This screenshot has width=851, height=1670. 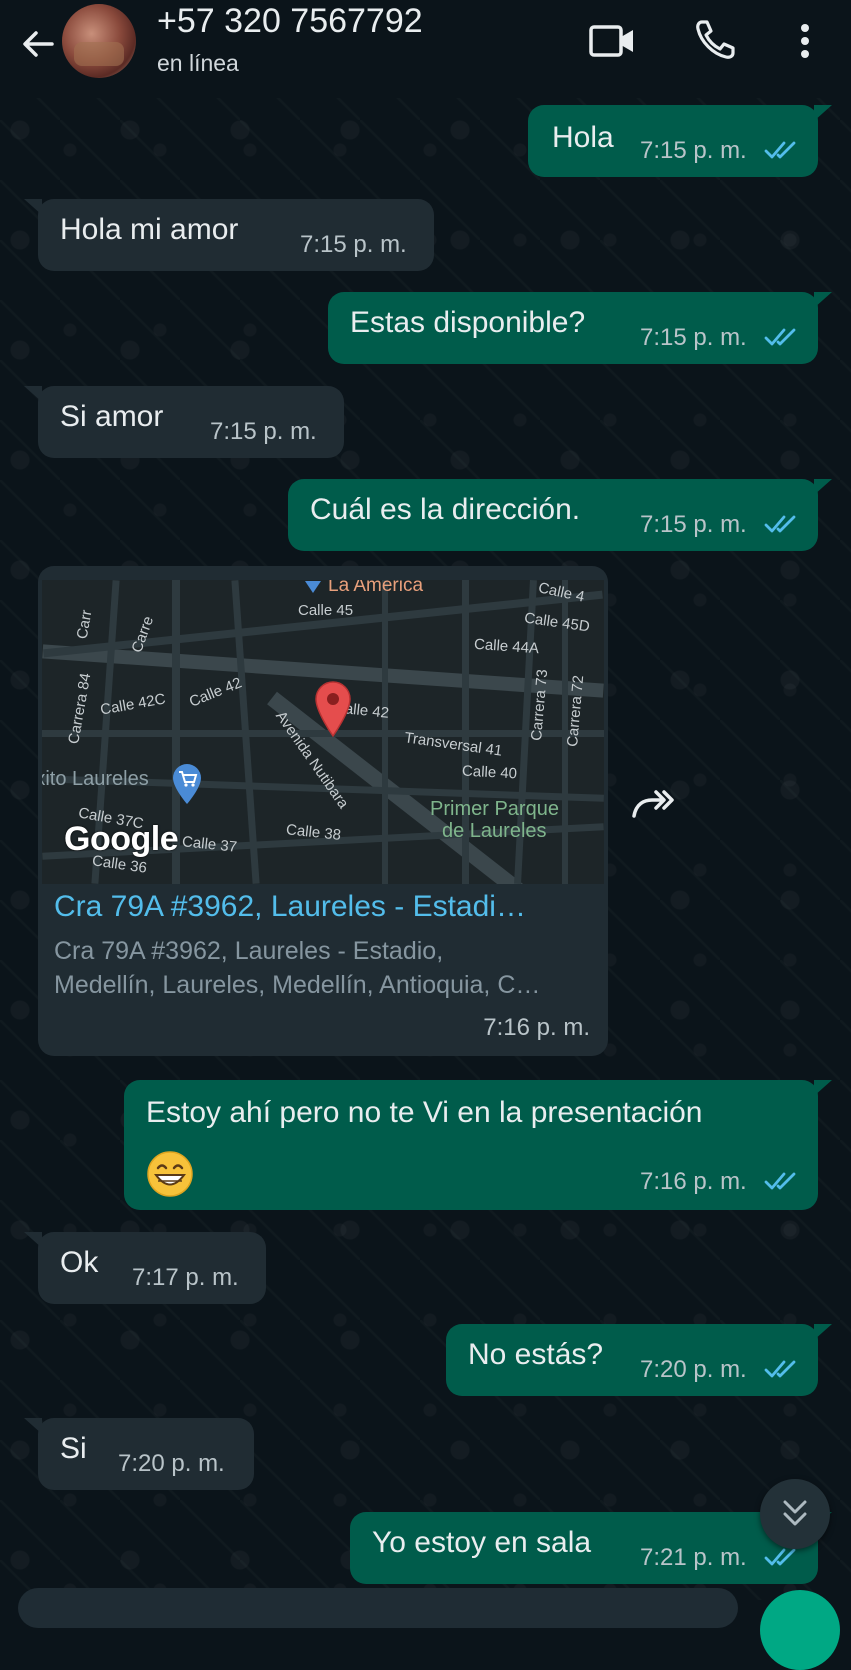 I want to click on message-time: 7:21 p. m., so click(x=693, y=1557).